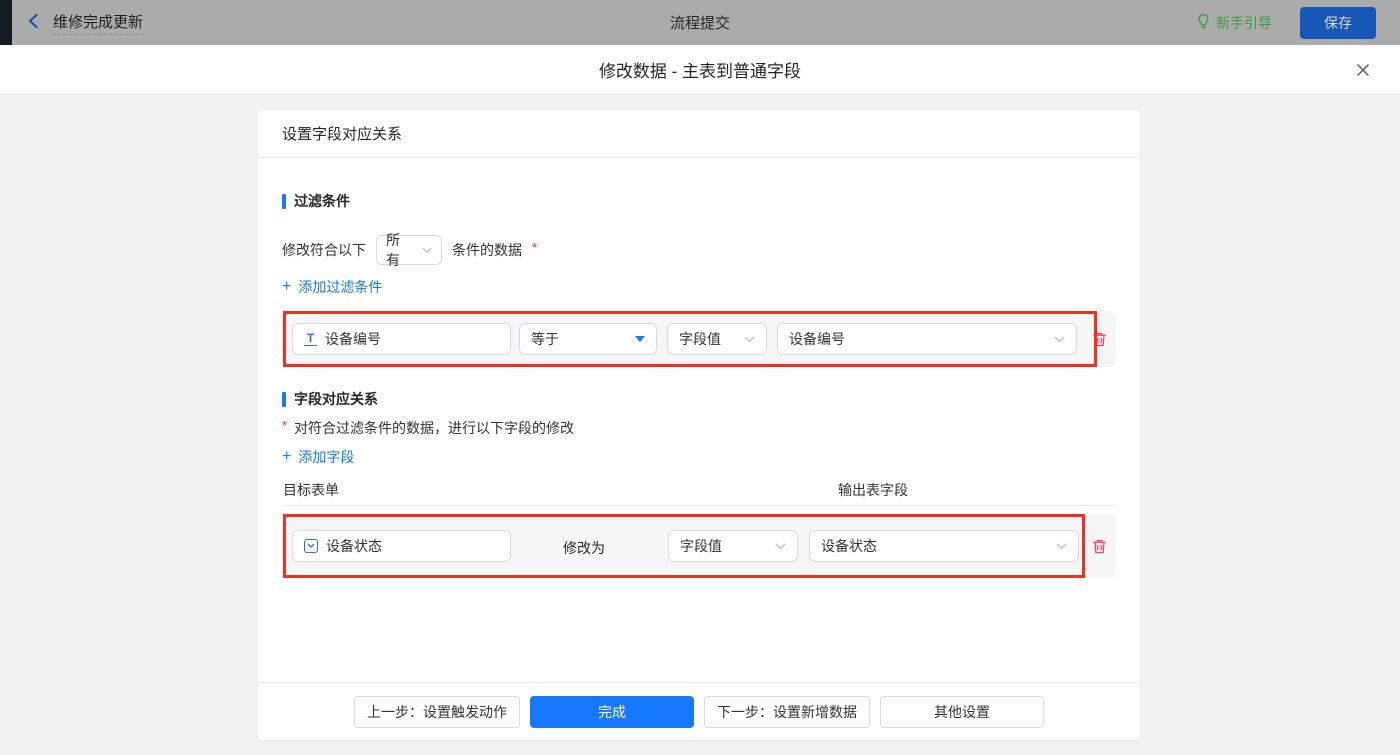 This screenshot has height=755, width=1400. I want to click on mapping-section-label: 字段对应关系, so click(336, 399).